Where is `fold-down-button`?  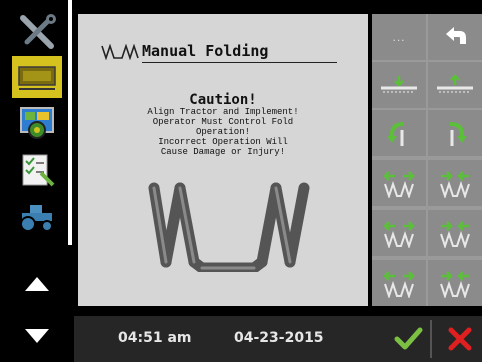
fold-down-button is located at coordinates (399, 85).